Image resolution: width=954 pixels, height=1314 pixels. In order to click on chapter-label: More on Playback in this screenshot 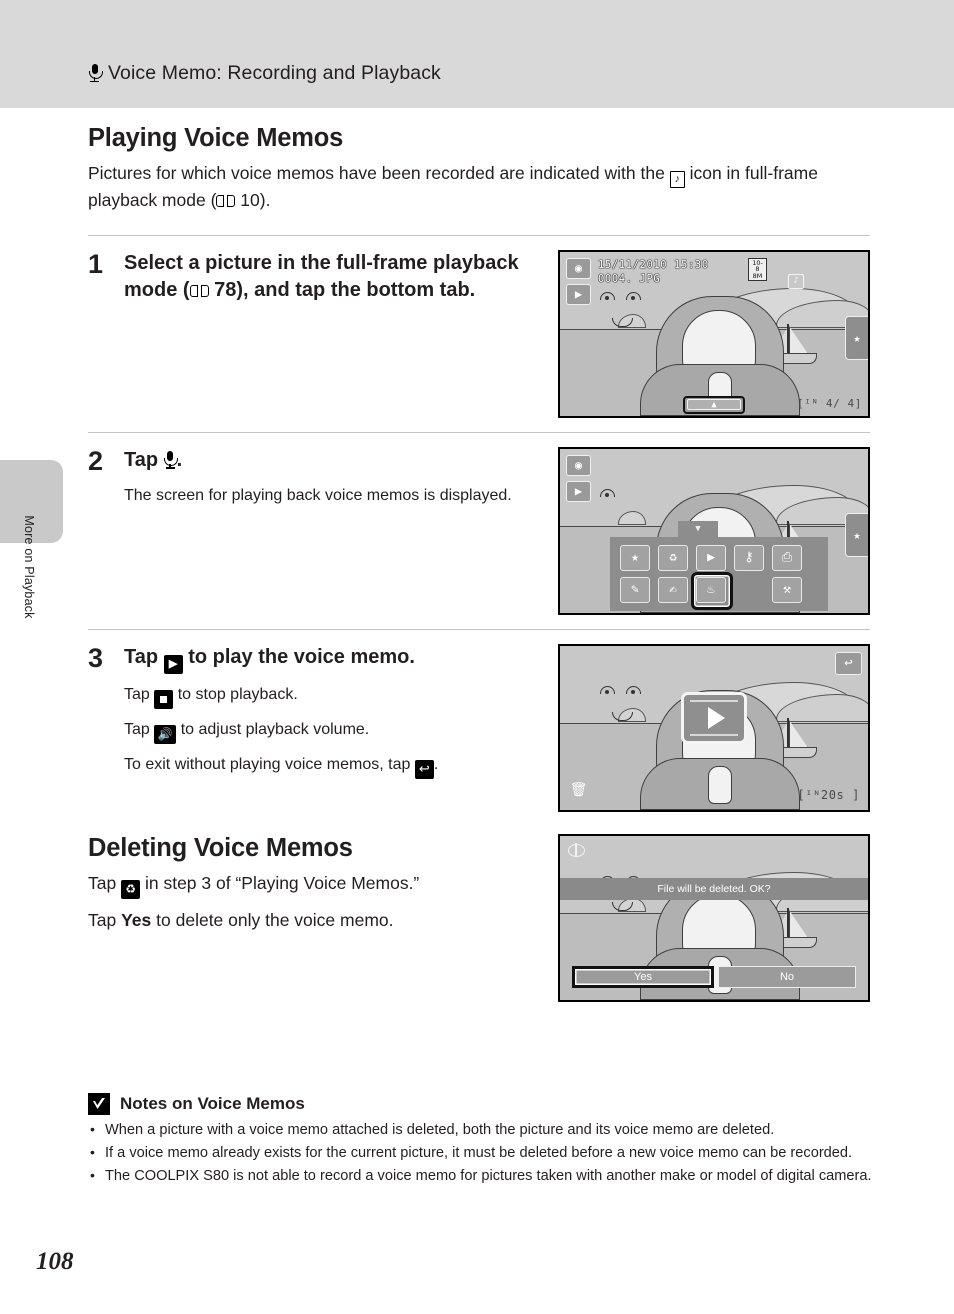, I will do `click(29, 567)`.